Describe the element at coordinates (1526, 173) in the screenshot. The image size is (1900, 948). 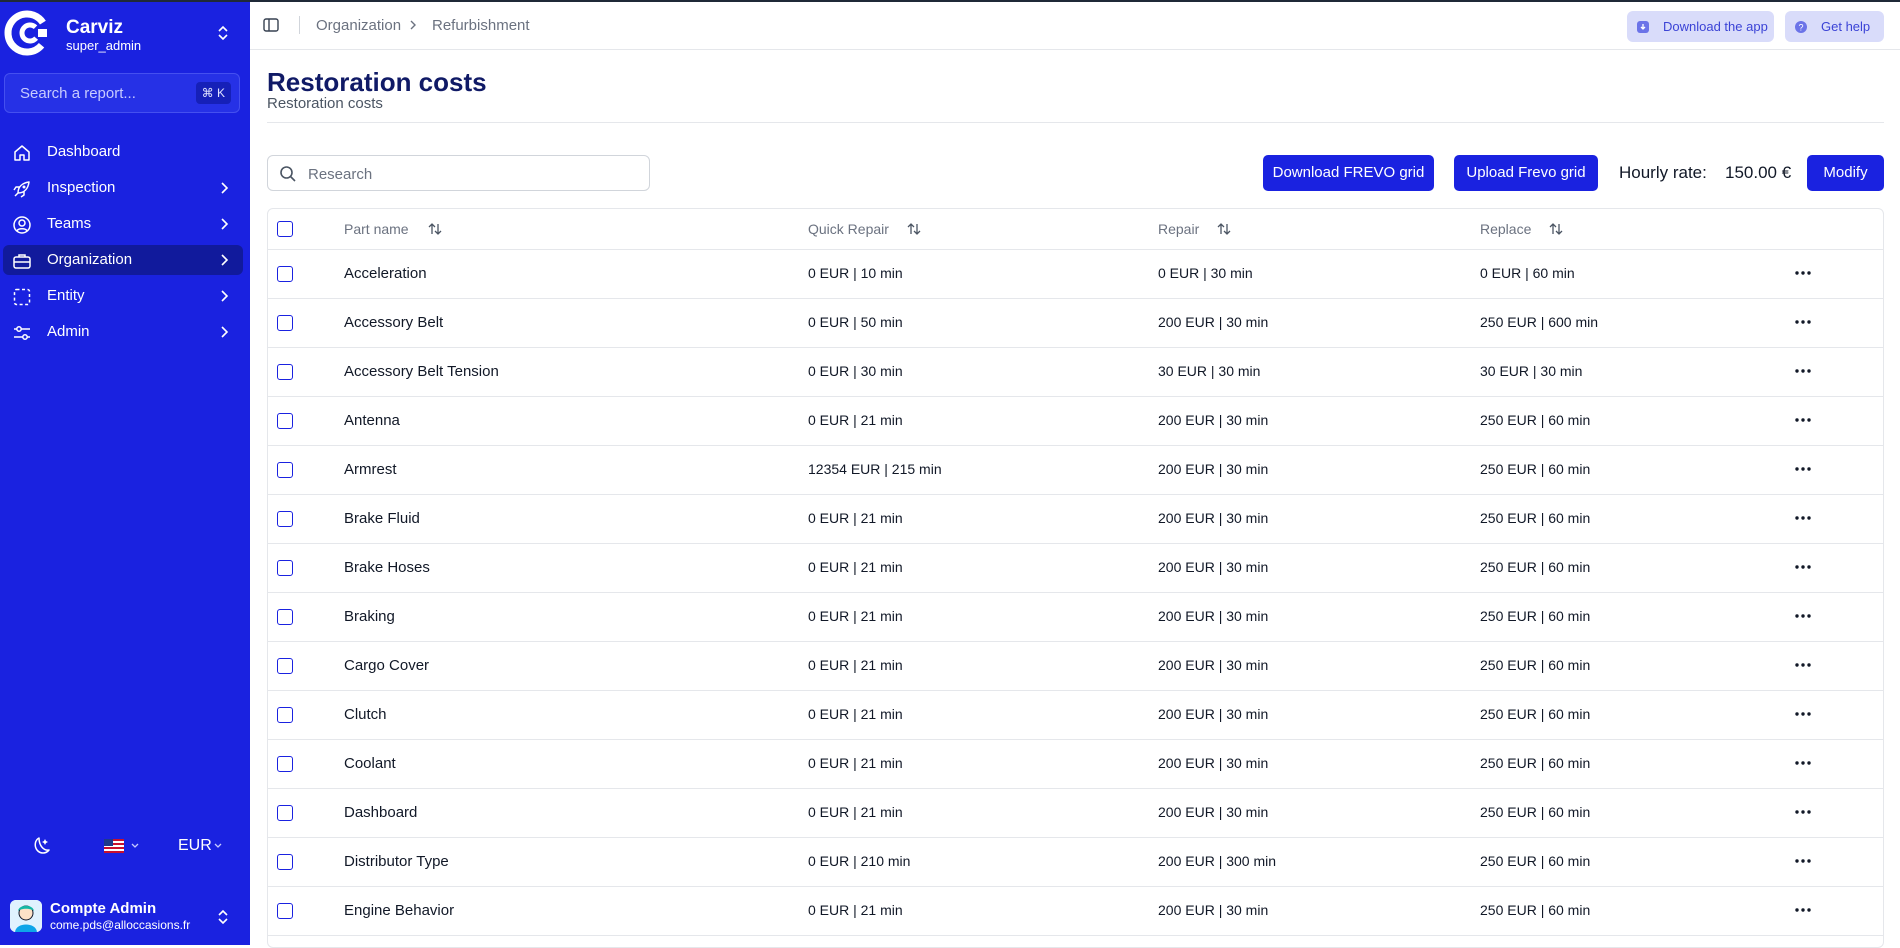
I see `upload-frevo-grid-button: Upload Frevo grid` at that location.